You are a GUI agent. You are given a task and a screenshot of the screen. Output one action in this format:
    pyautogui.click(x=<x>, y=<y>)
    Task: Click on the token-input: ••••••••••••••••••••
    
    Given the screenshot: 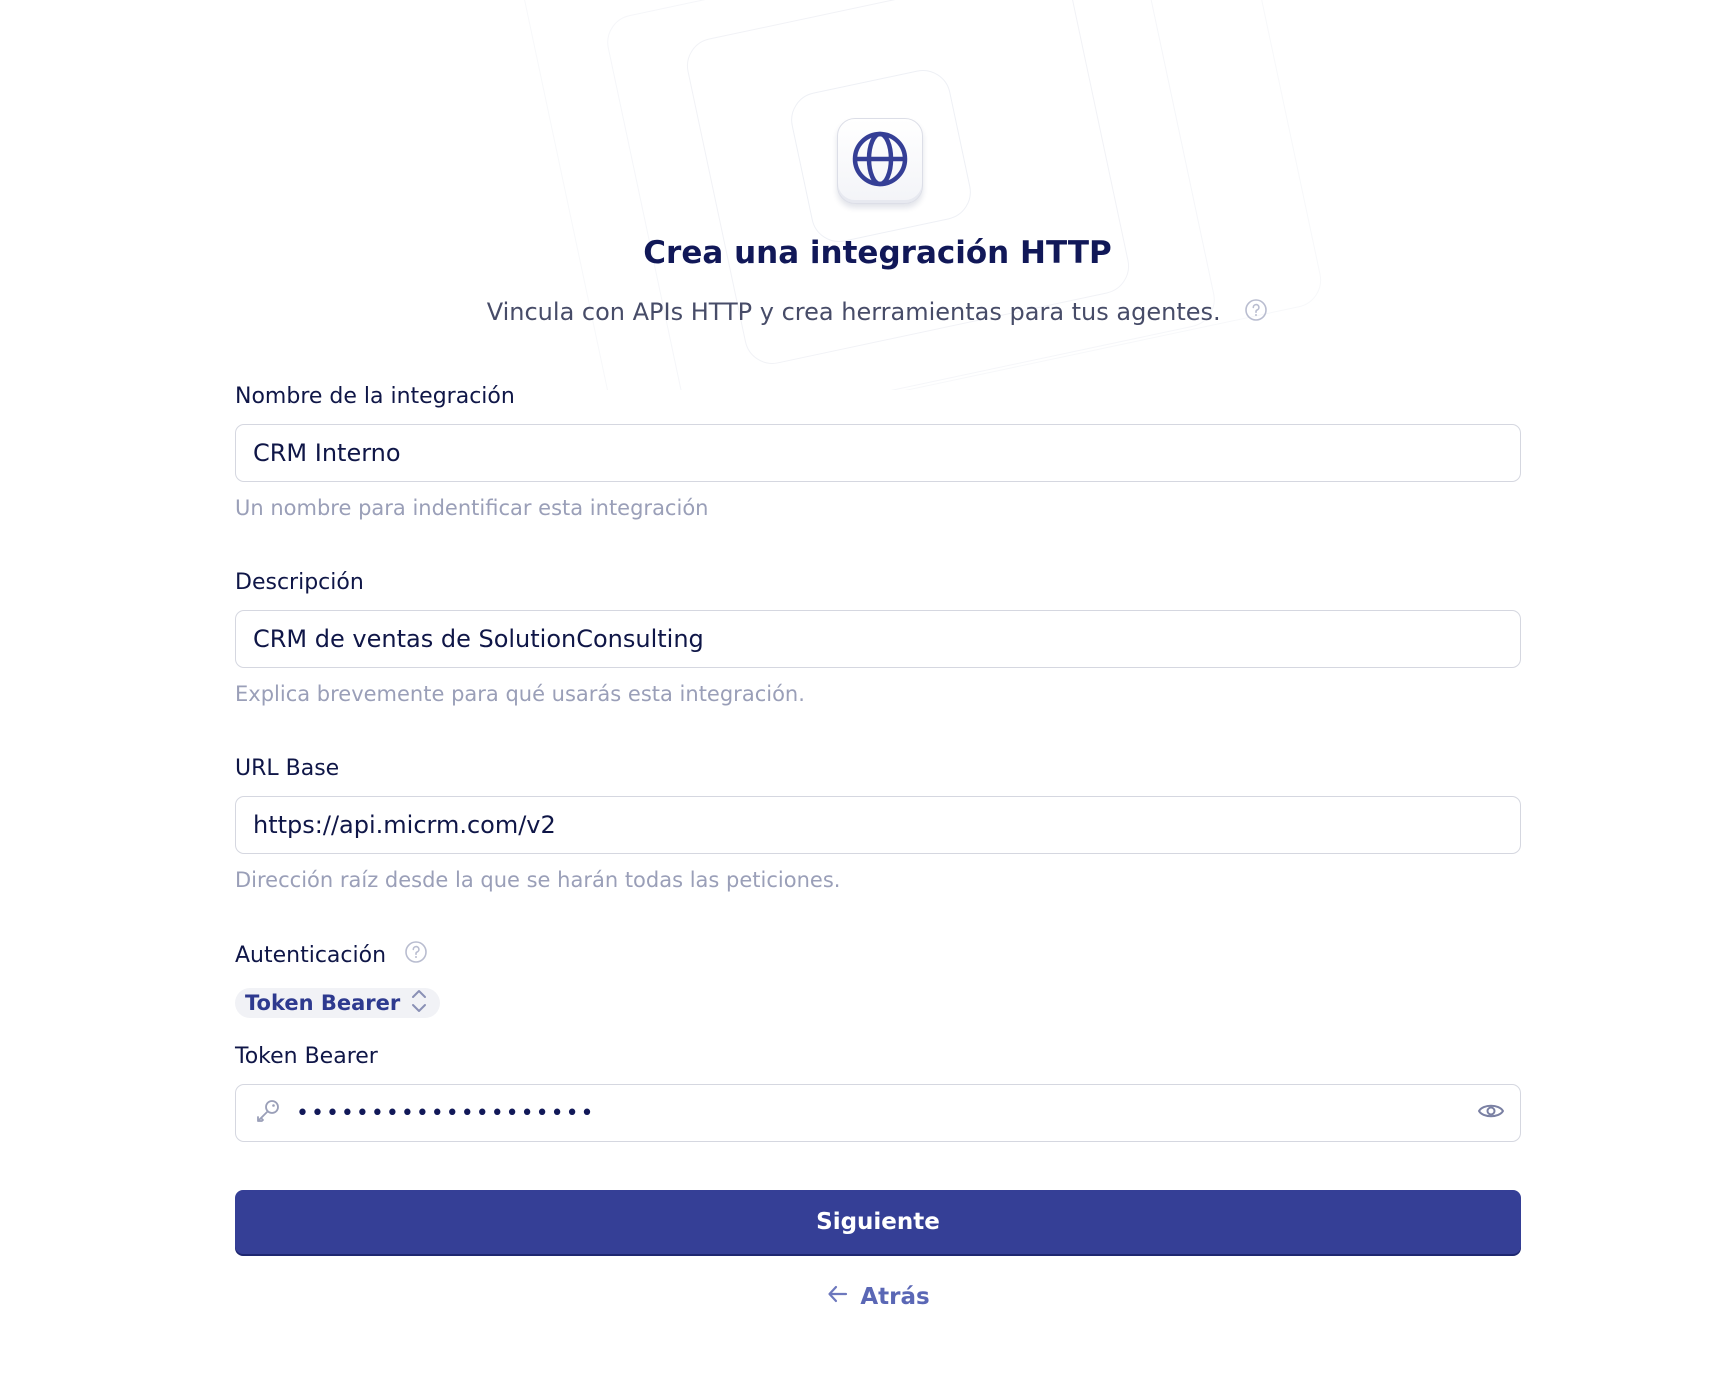 What is the action you would take?
    pyautogui.click(x=878, y=1113)
    